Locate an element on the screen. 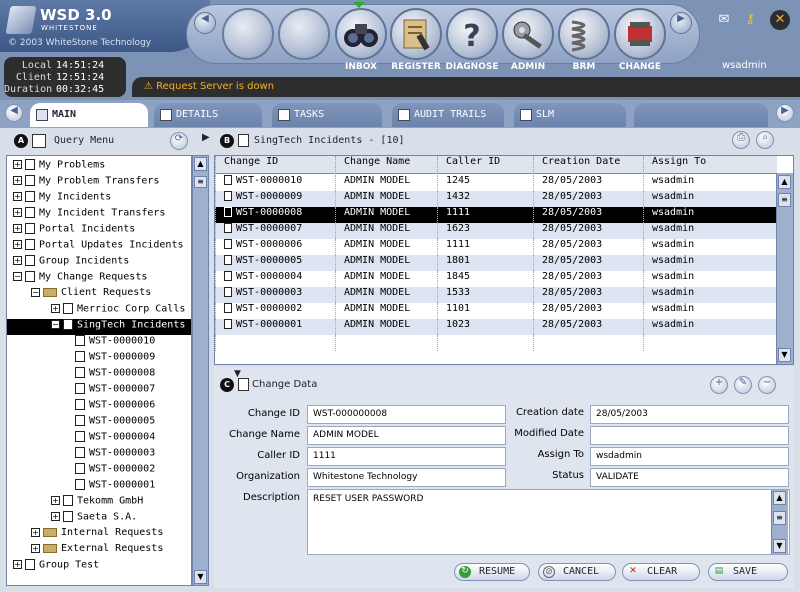  column-header: Creation Date is located at coordinates (588, 165).